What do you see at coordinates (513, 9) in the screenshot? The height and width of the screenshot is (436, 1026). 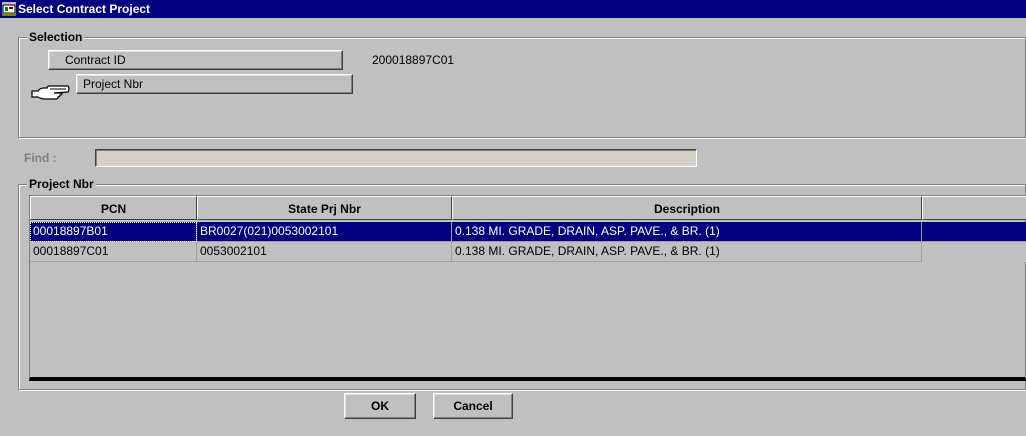 I see `title-bar: Select Contract Project` at bounding box center [513, 9].